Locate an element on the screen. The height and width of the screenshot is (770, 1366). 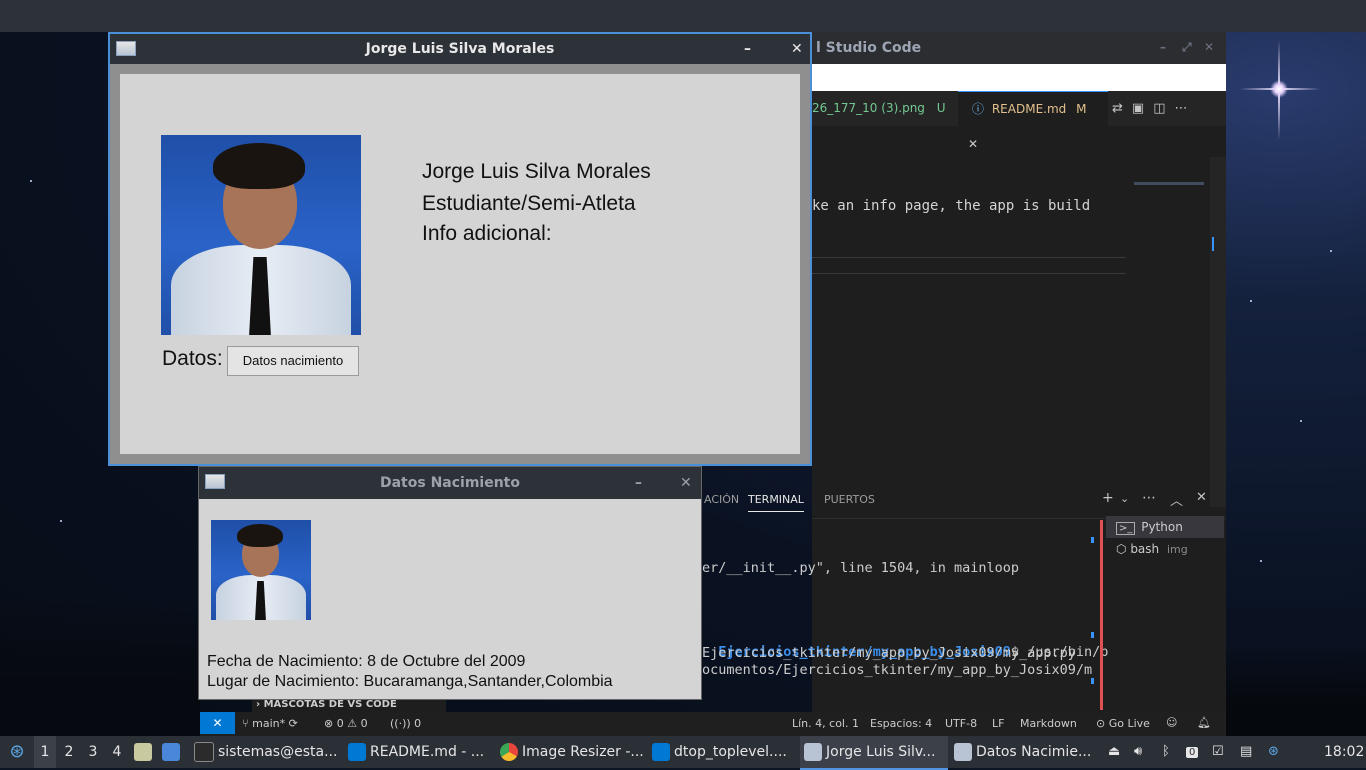
network-icon: ⊛ is located at coordinates (1273, 752).